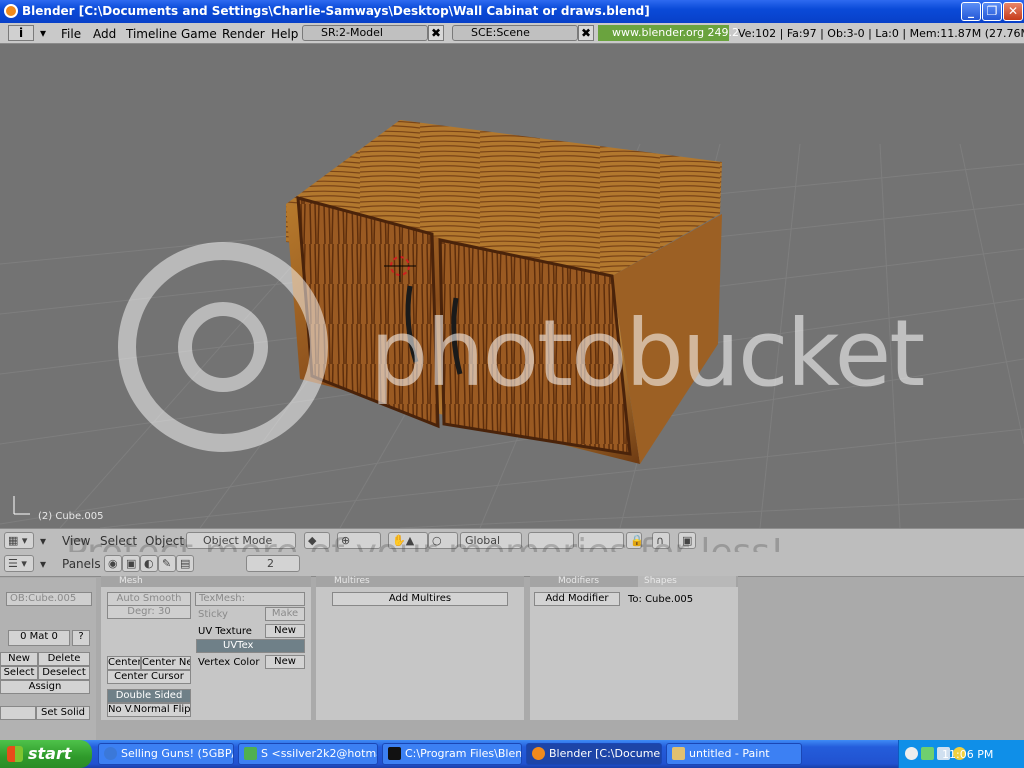  What do you see at coordinates (104, 34) in the screenshot?
I see `menu-add: Add` at bounding box center [104, 34].